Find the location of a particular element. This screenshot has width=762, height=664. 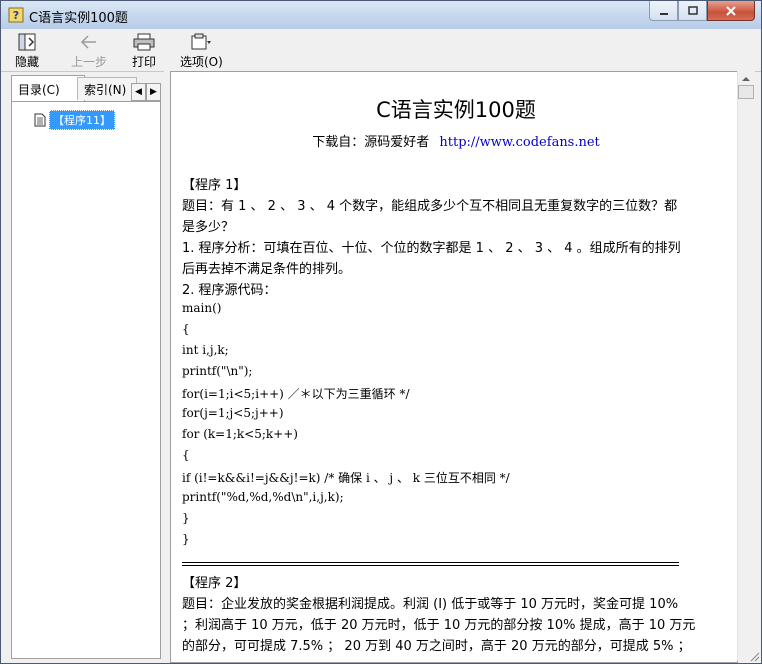

back-arrow-icon is located at coordinates (88, 42).